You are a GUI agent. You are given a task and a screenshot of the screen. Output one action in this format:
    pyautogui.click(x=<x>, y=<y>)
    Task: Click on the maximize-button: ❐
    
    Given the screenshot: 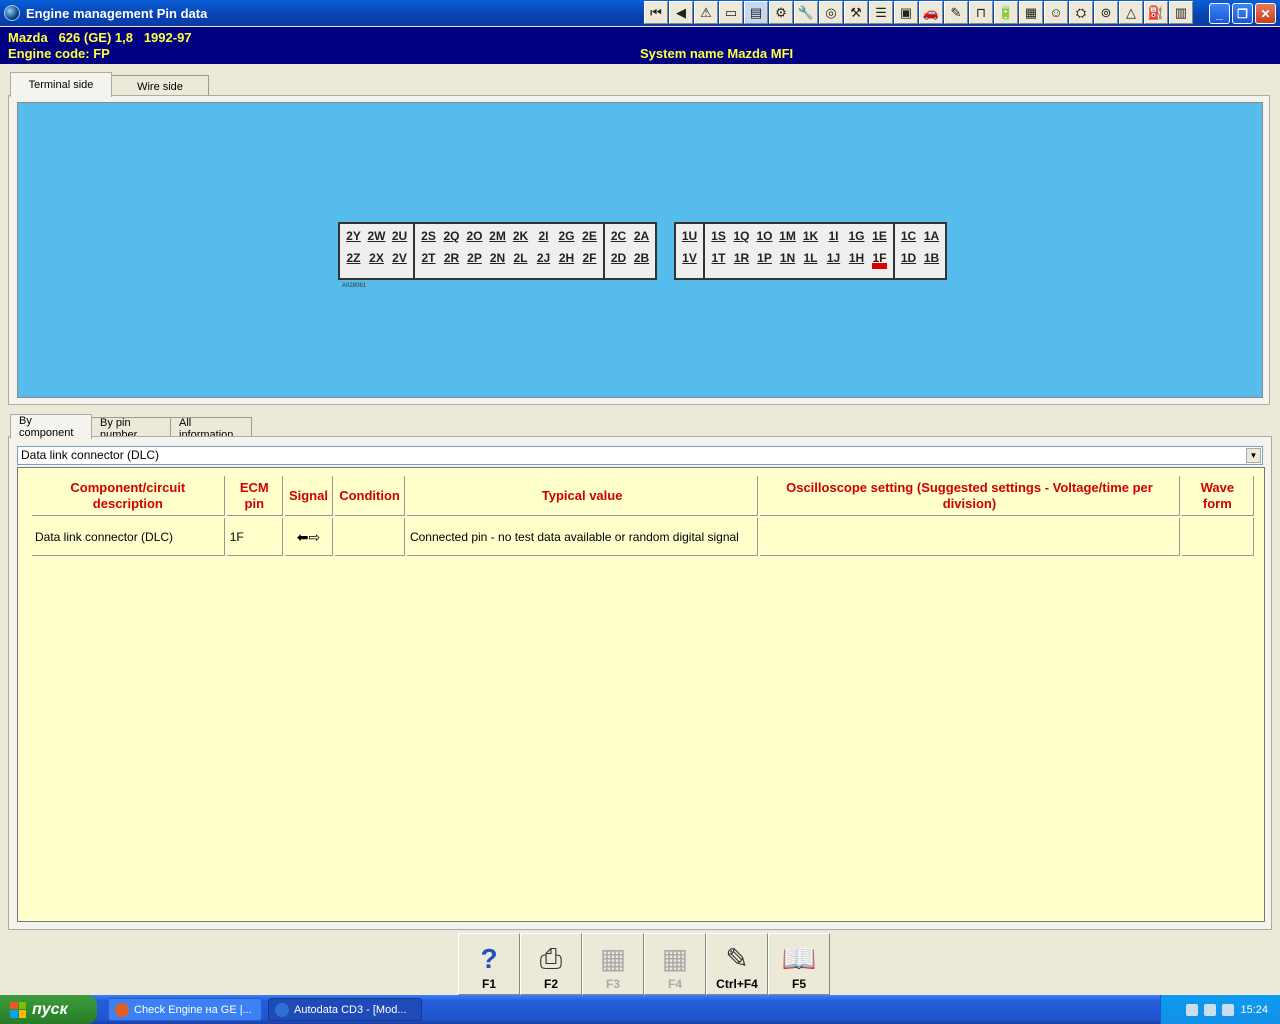 What is the action you would take?
    pyautogui.click(x=1242, y=13)
    